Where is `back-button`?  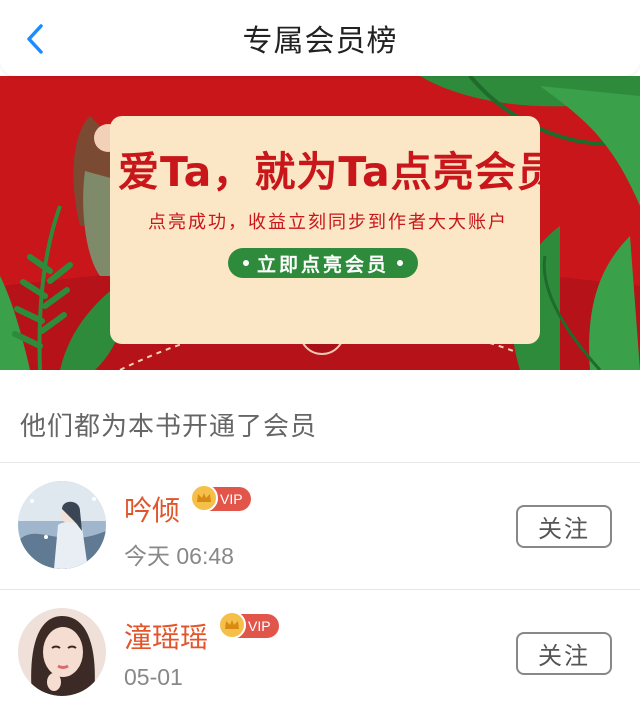
back-button is located at coordinates (35, 39).